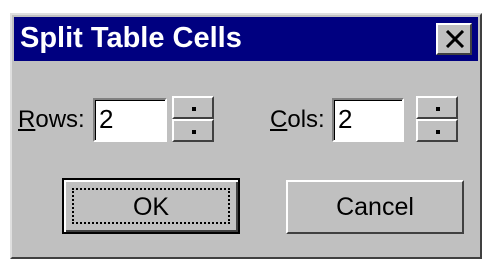 This screenshot has height=263, width=485. I want to click on close-button, so click(454, 39).